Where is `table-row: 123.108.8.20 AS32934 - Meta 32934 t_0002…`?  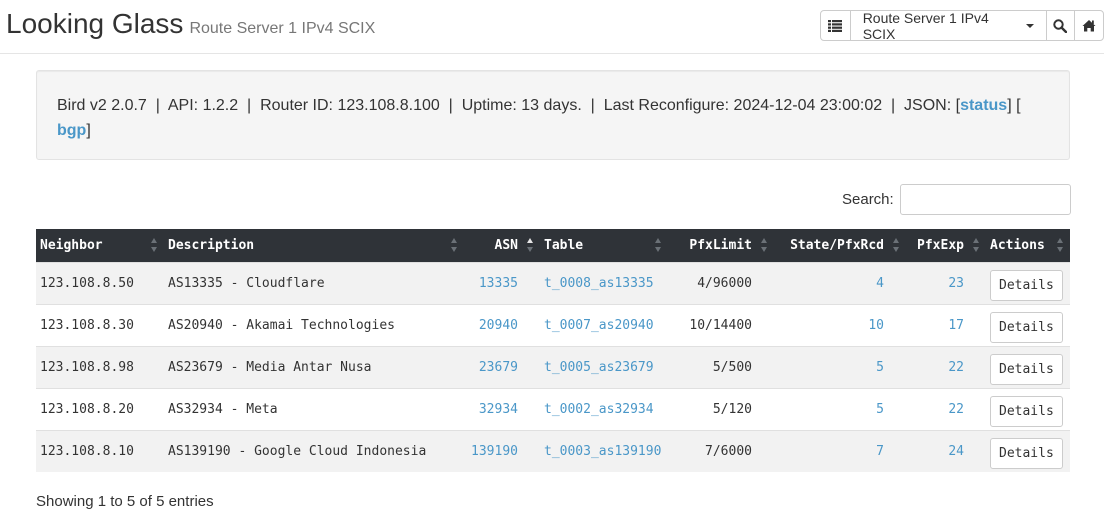
table-row: 123.108.8.20 AS32934 - Meta 32934 t_0002… is located at coordinates (553, 408).